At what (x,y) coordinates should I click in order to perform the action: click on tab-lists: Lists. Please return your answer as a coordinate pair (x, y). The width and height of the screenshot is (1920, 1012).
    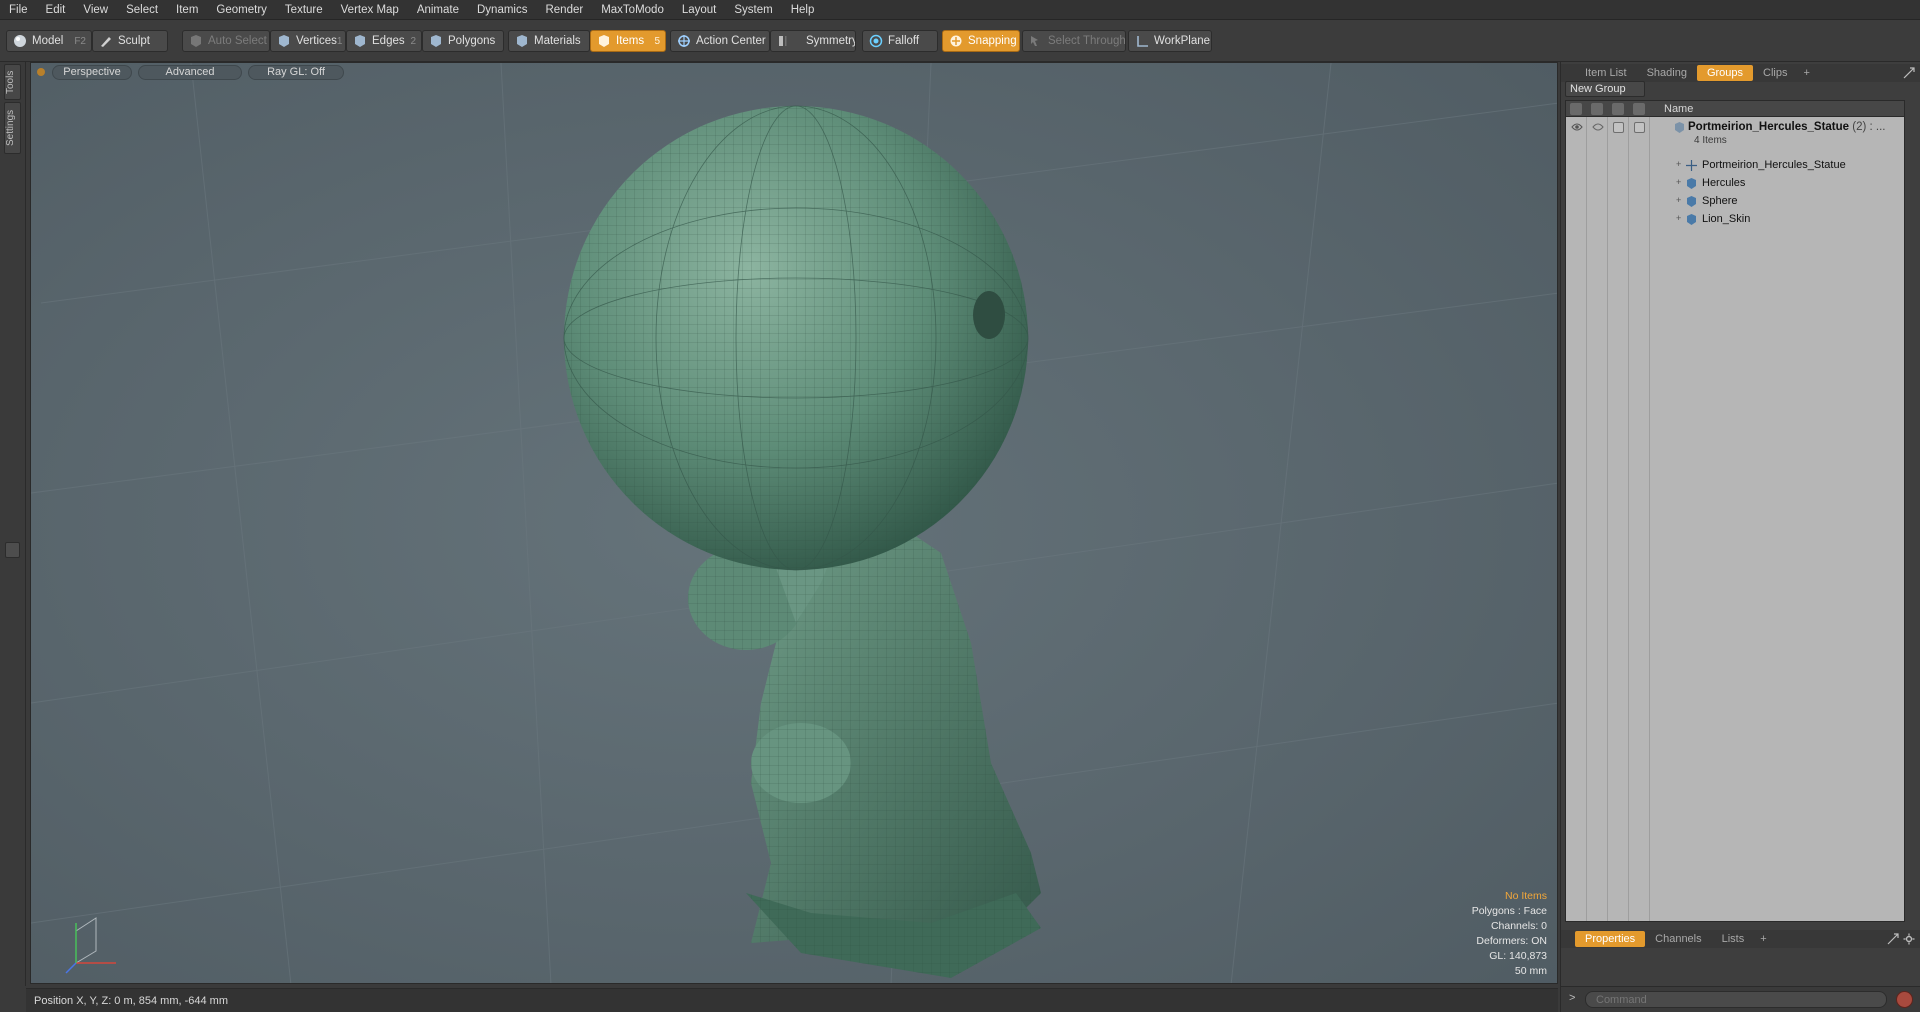
    Looking at the image, I should click on (1733, 939).